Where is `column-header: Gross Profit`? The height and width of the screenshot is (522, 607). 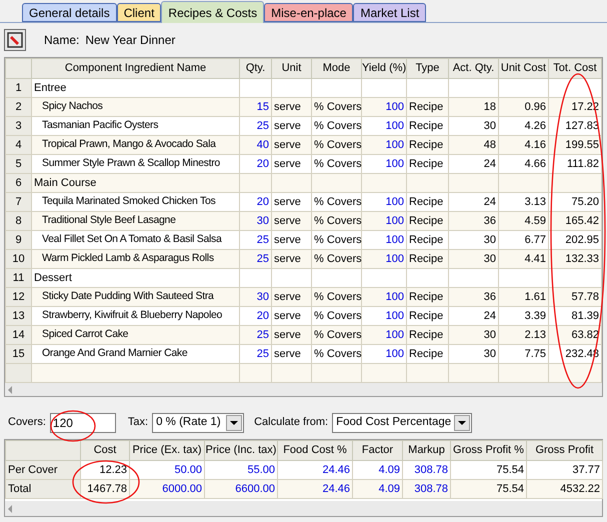
column-header: Gross Profit is located at coordinates (564, 450).